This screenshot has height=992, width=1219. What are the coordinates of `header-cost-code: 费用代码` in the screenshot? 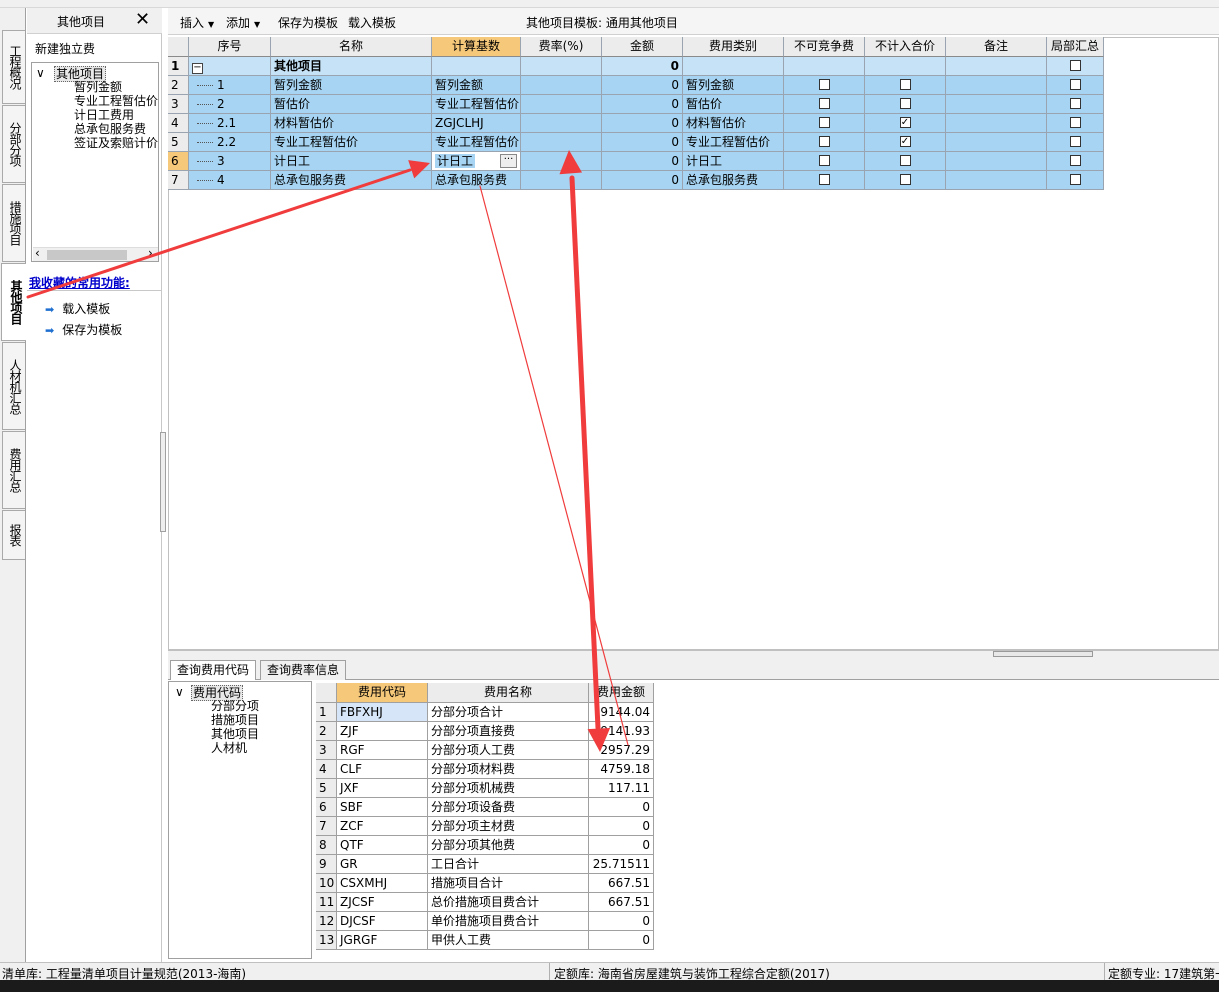 It's located at (382, 693).